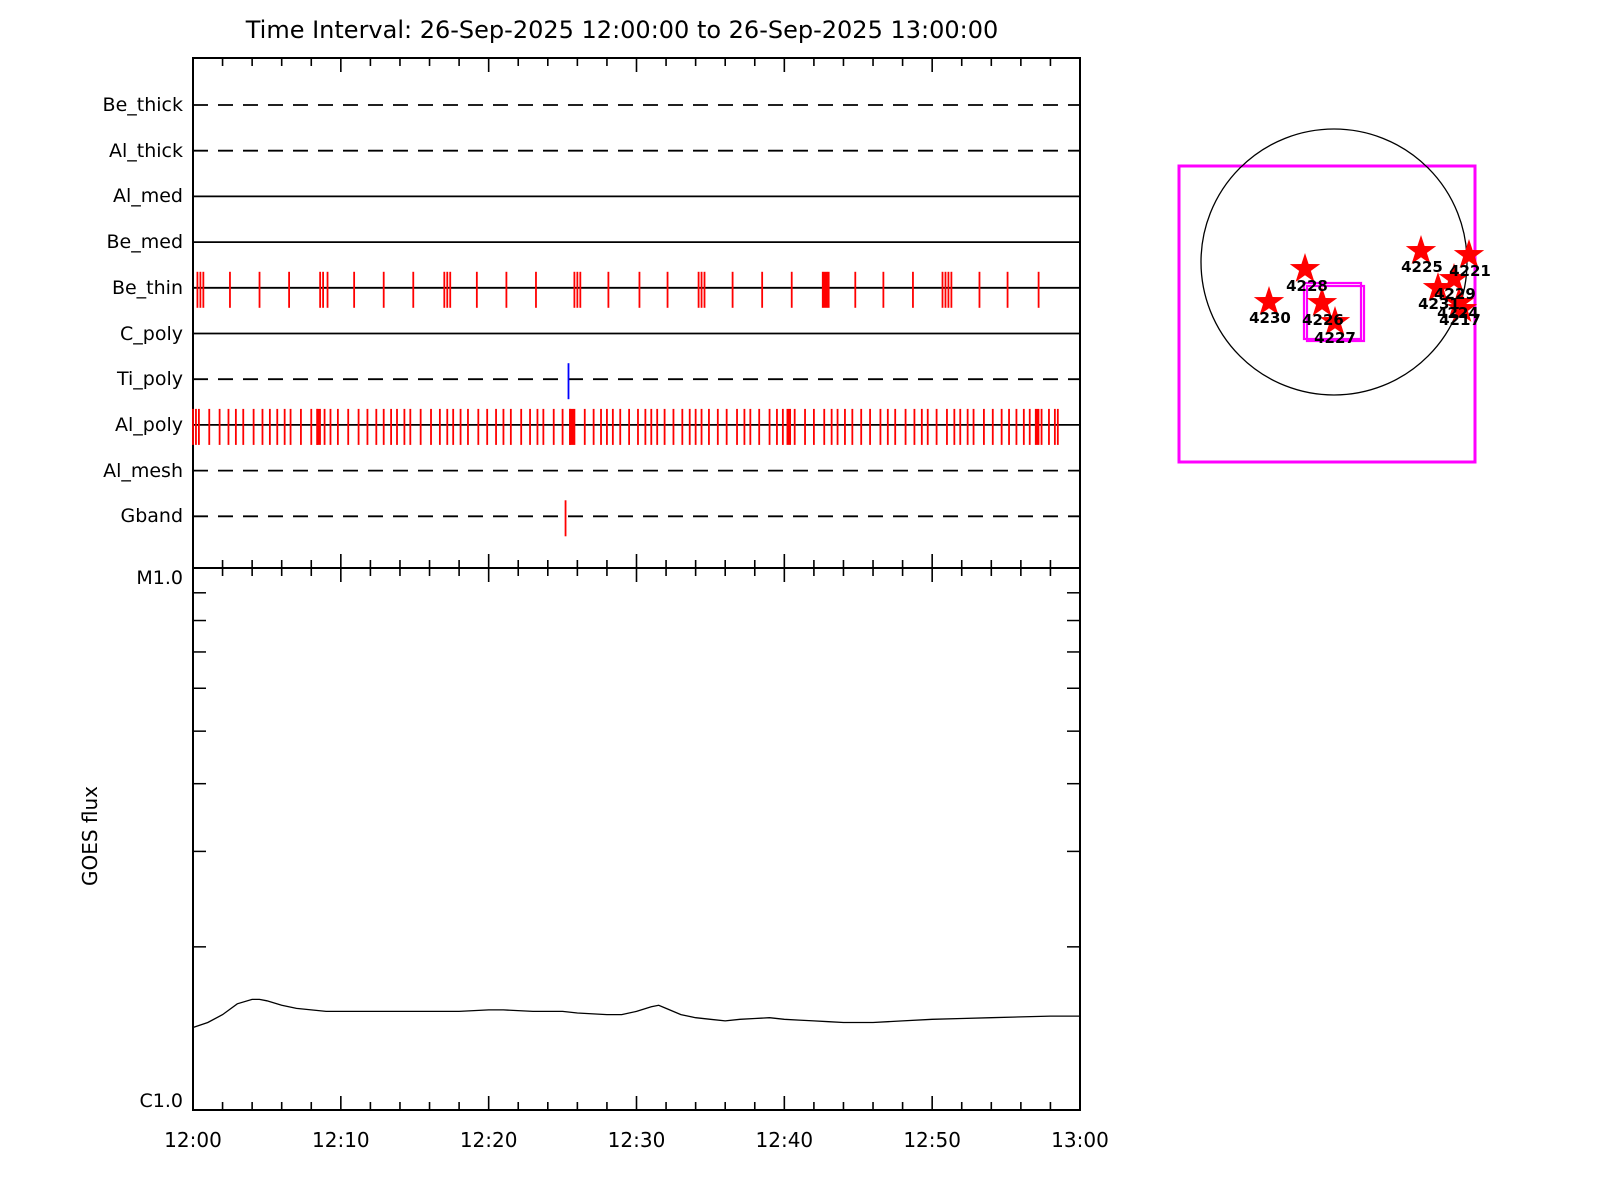  Describe the element at coordinates (144, 242) in the screenshot. I see `filter-label-be_med: Be_med` at that location.